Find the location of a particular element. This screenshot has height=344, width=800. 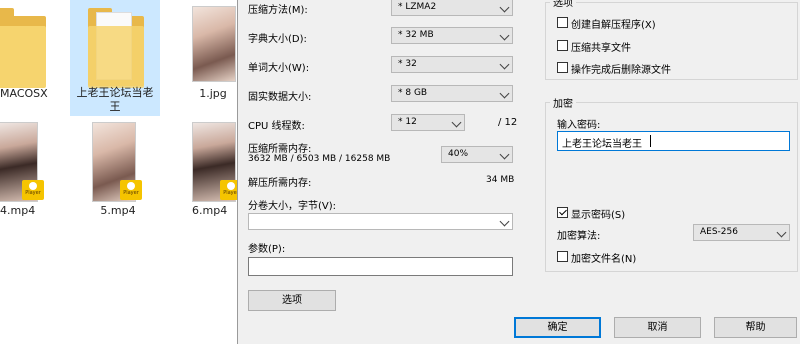

encryption-group-title: 加密 is located at coordinates (563, 102).